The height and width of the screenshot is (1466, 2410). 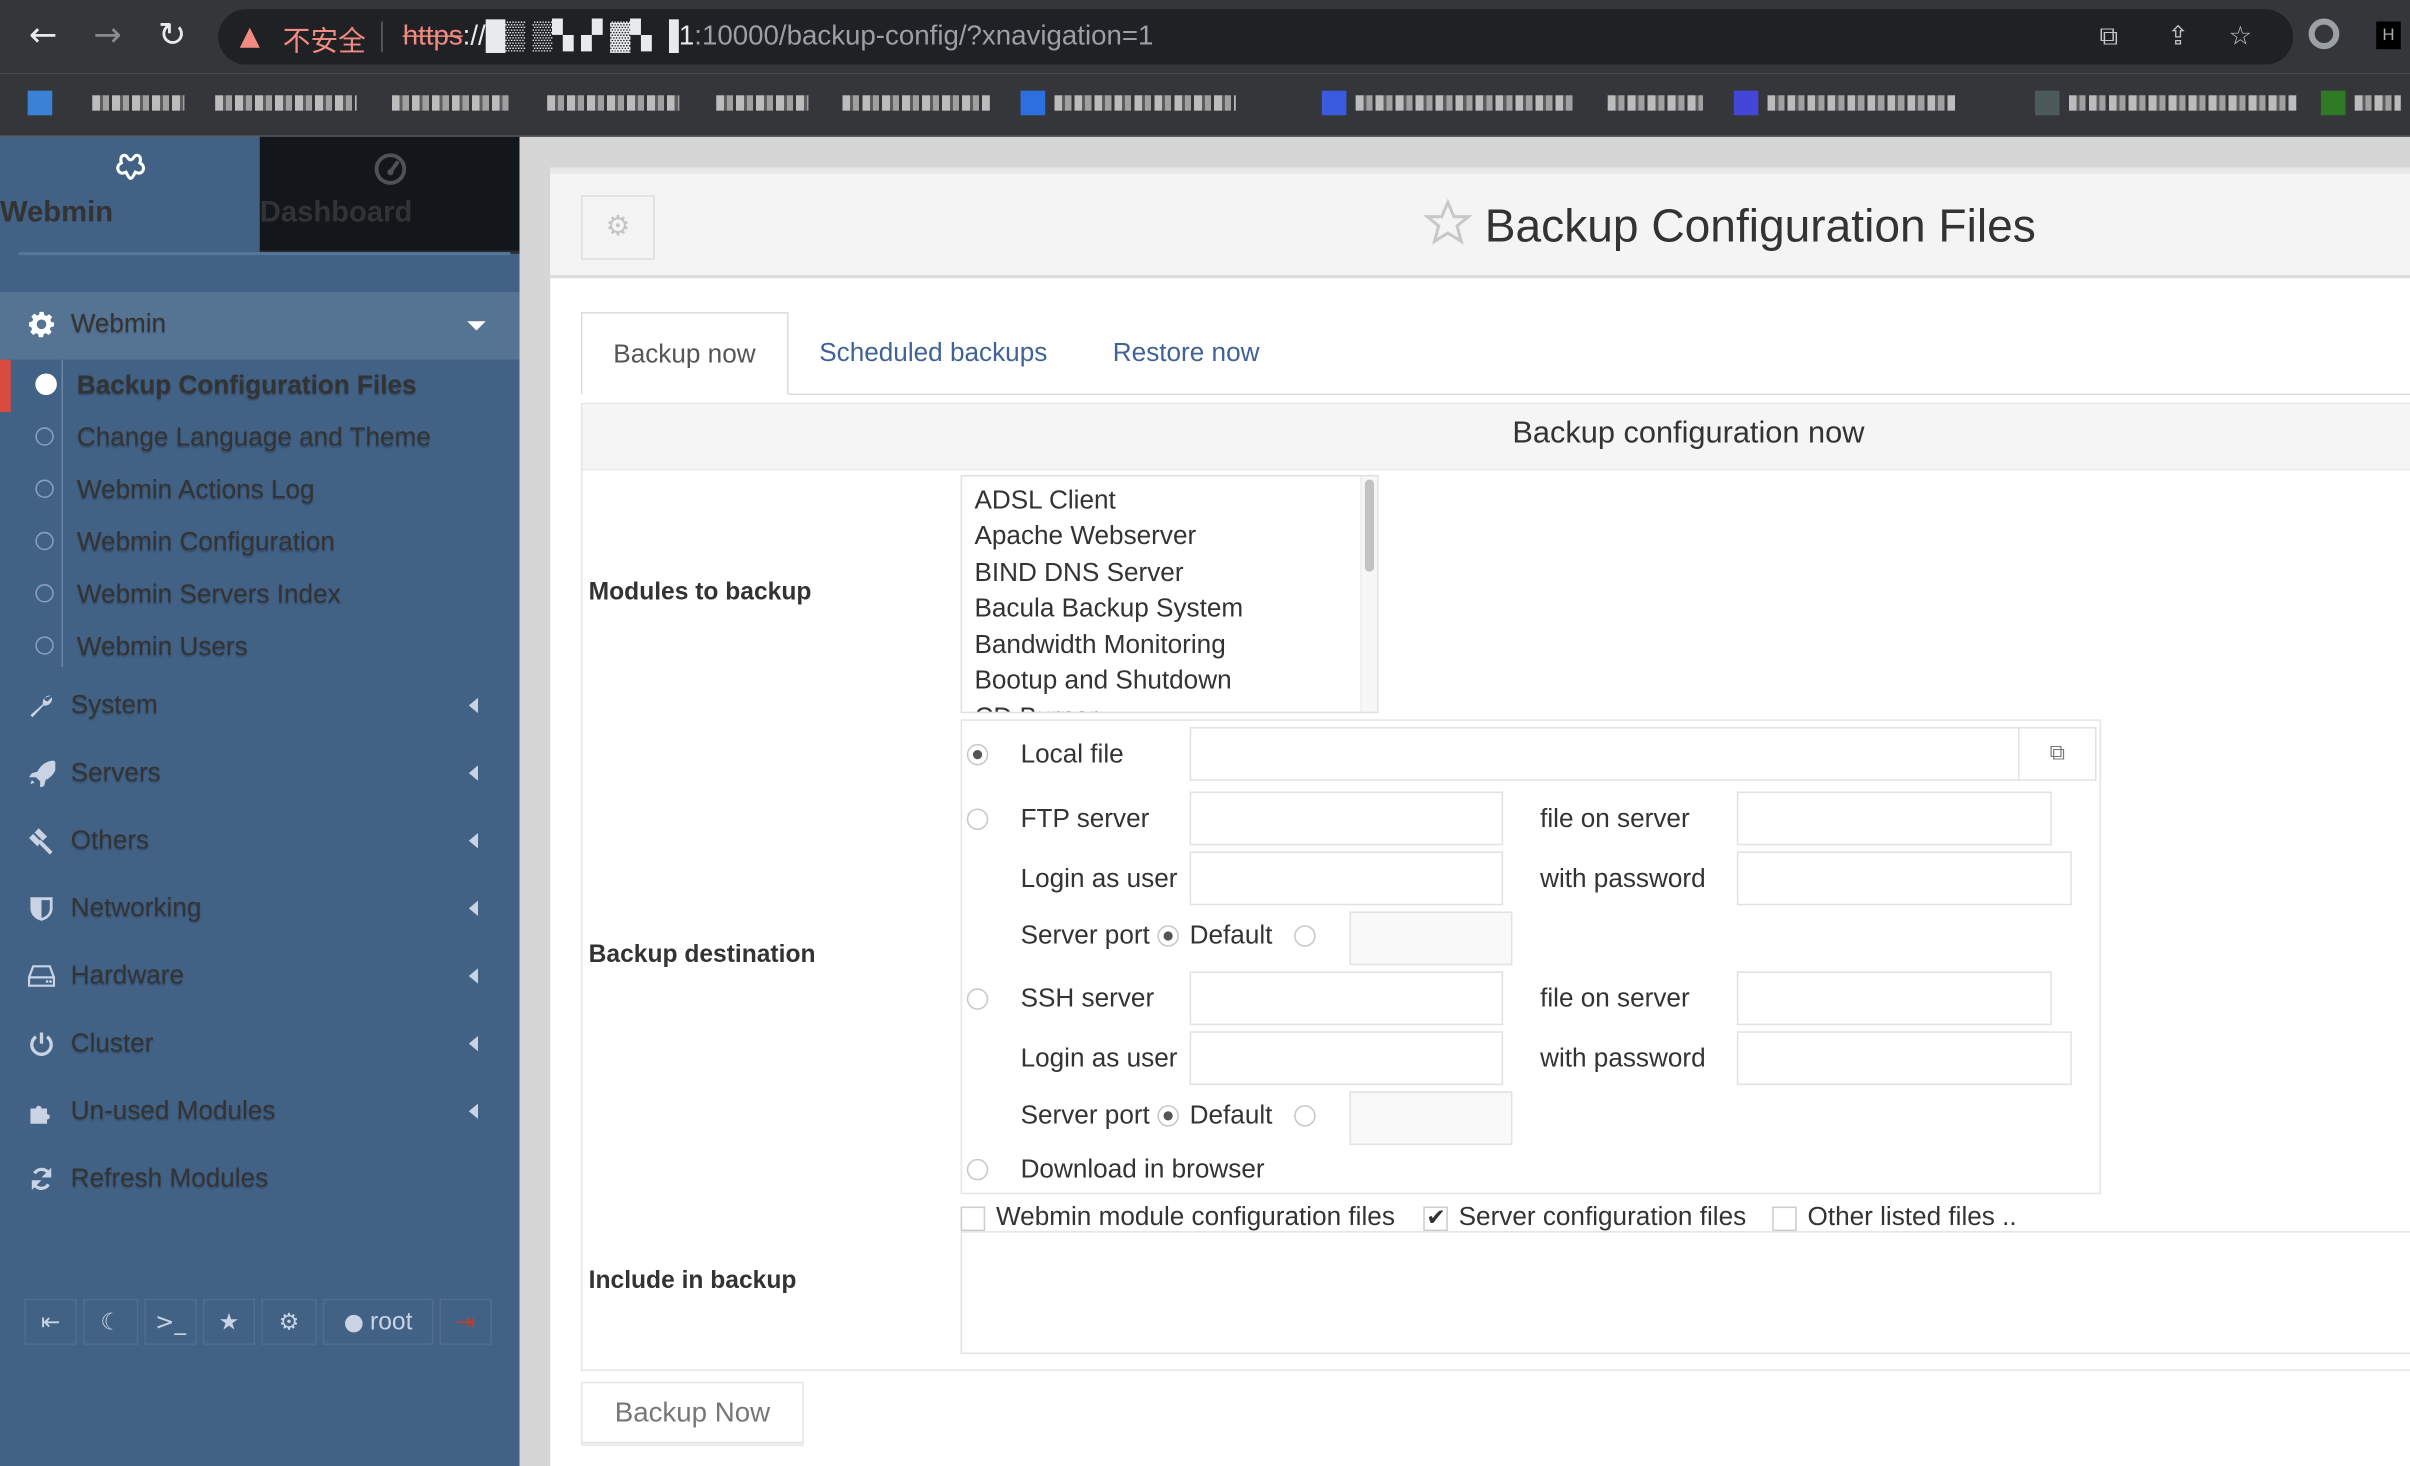 I want to click on favorites-button: ★, so click(x=229, y=1321).